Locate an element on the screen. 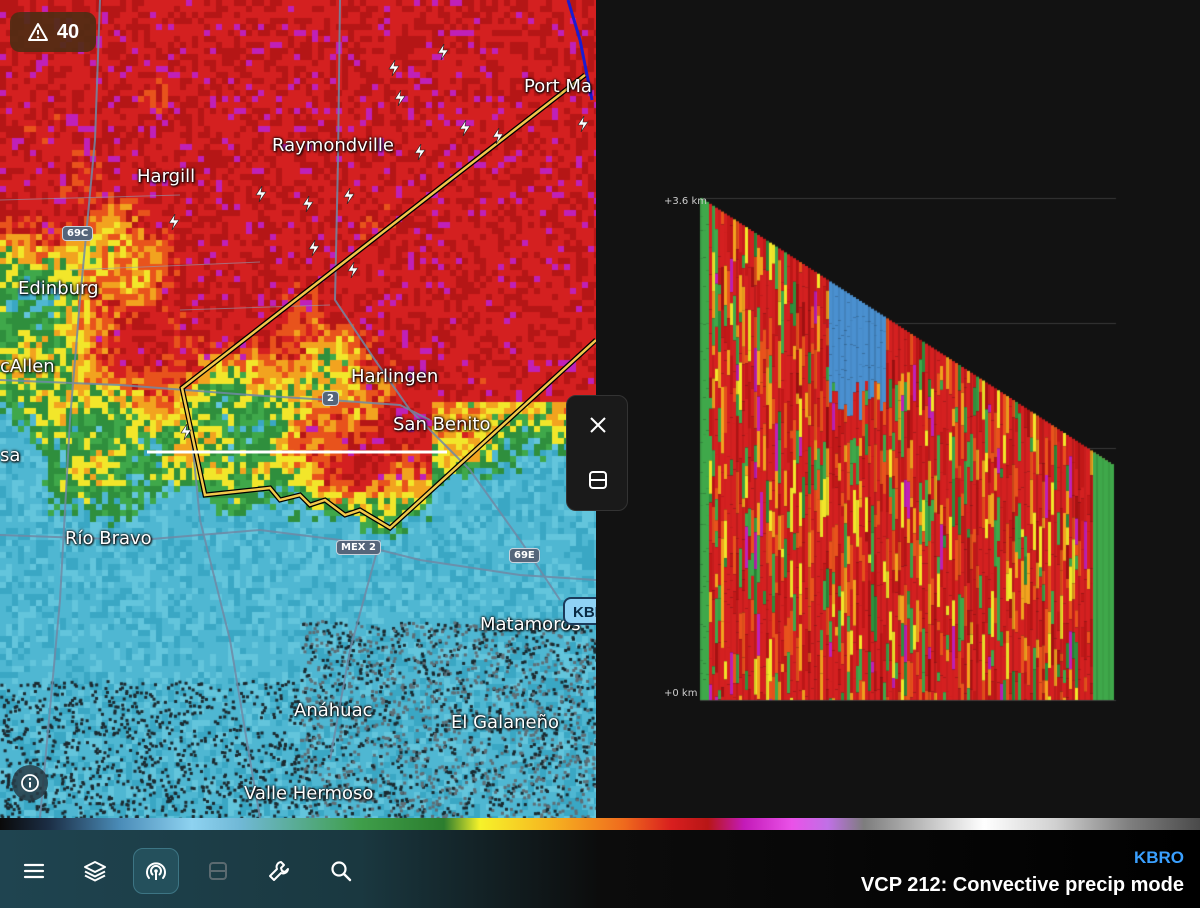 The image size is (1200, 908). radar-button is located at coordinates (156, 871).